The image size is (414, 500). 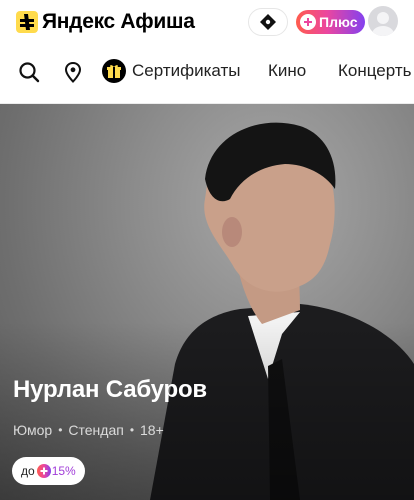 I want to click on plus-button: Плюс, so click(x=330, y=22).